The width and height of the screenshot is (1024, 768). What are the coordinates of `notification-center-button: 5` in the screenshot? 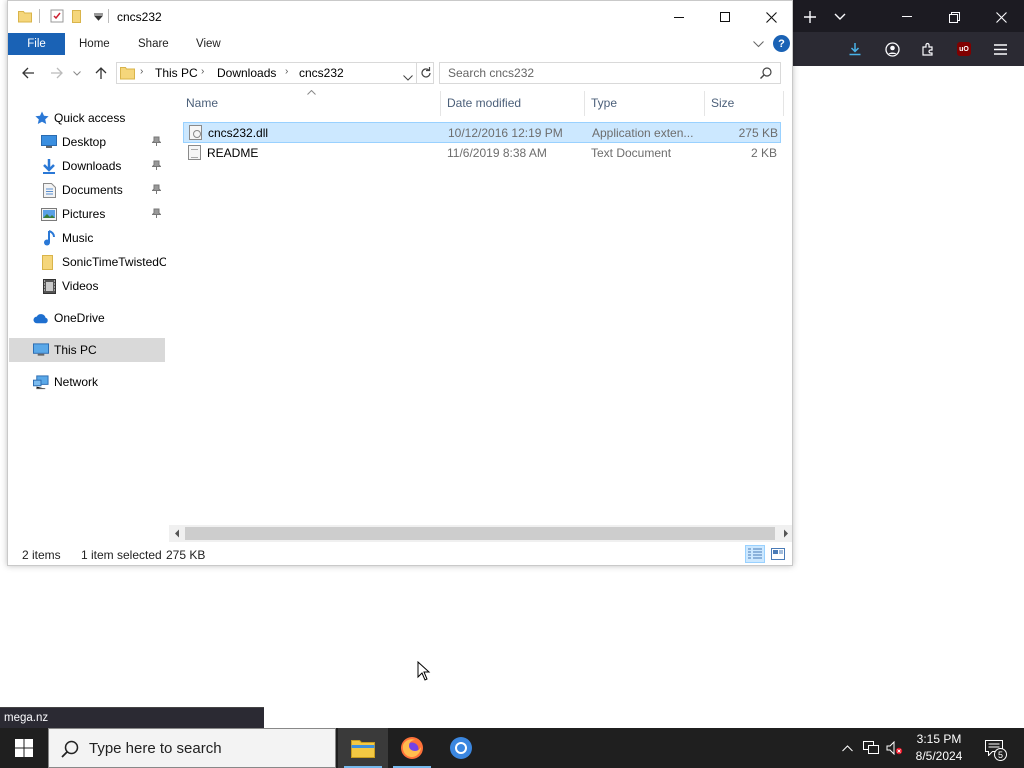 It's located at (994, 748).